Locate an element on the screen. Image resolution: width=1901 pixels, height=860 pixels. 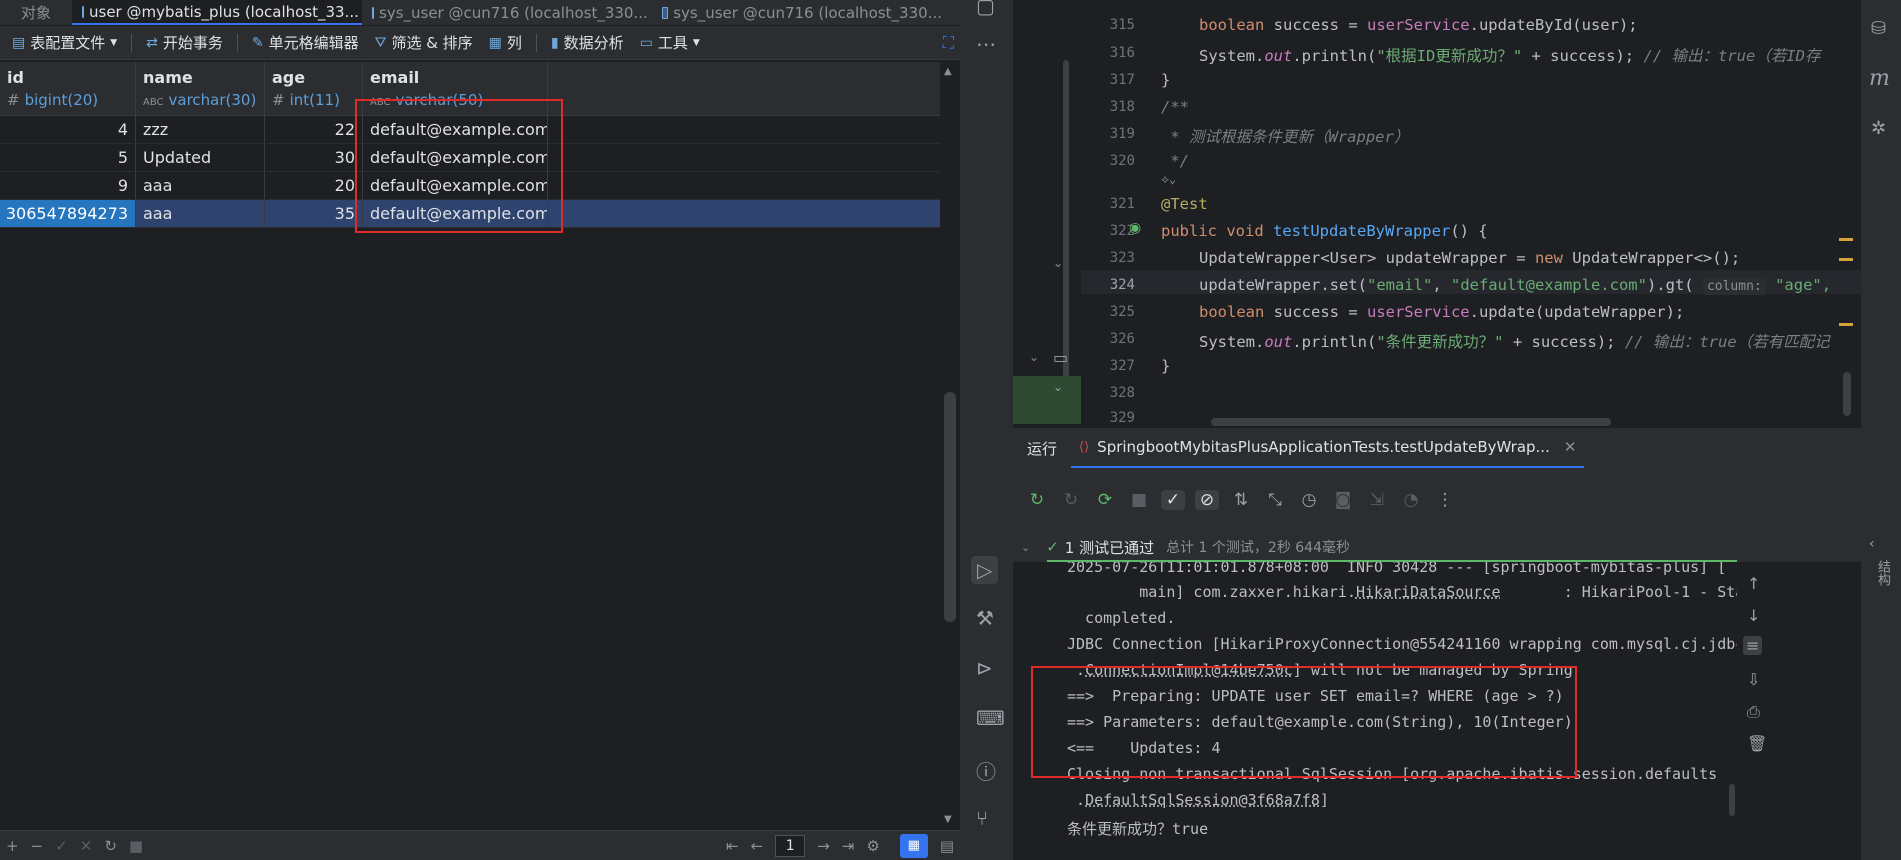
more-options-icon: ⋮ is located at coordinates (1445, 500).